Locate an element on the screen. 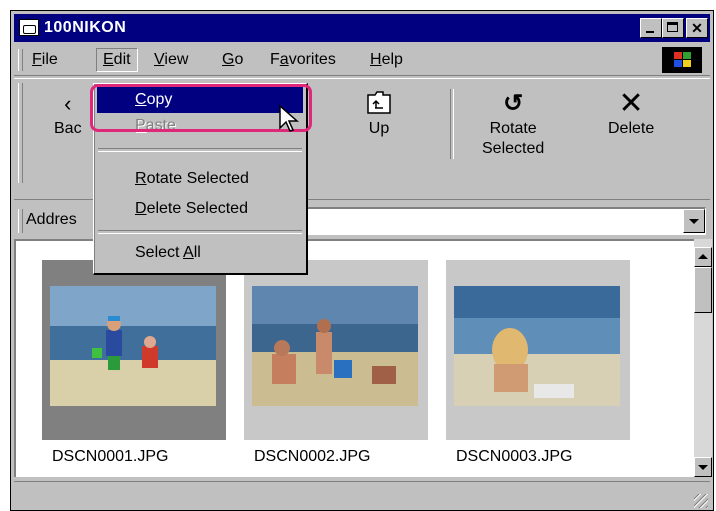  mouse-pointer-icon is located at coordinates (289, 118).